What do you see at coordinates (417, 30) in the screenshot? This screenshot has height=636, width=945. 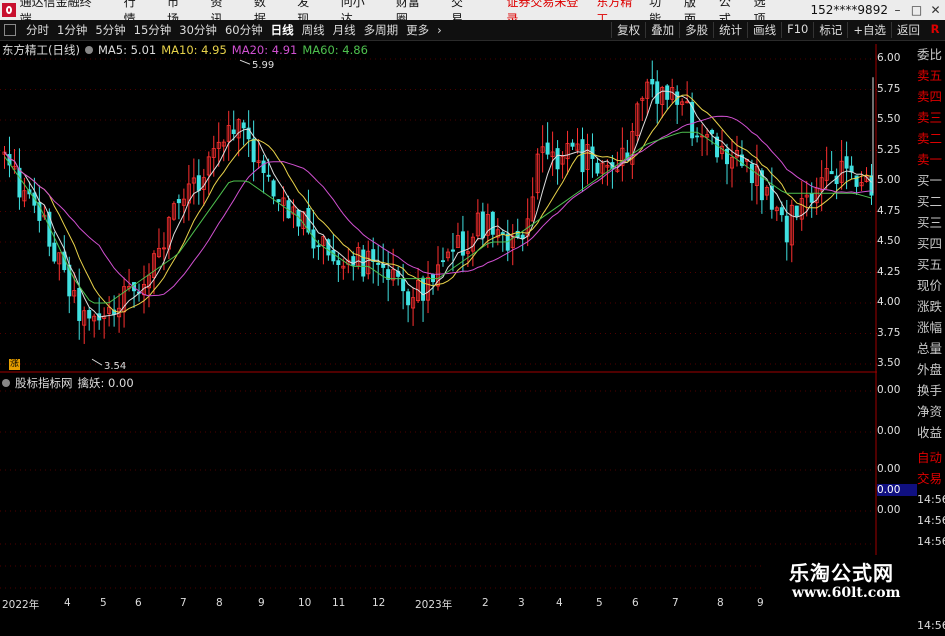 I see `period-more: 更多` at bounding box center [417, 30].